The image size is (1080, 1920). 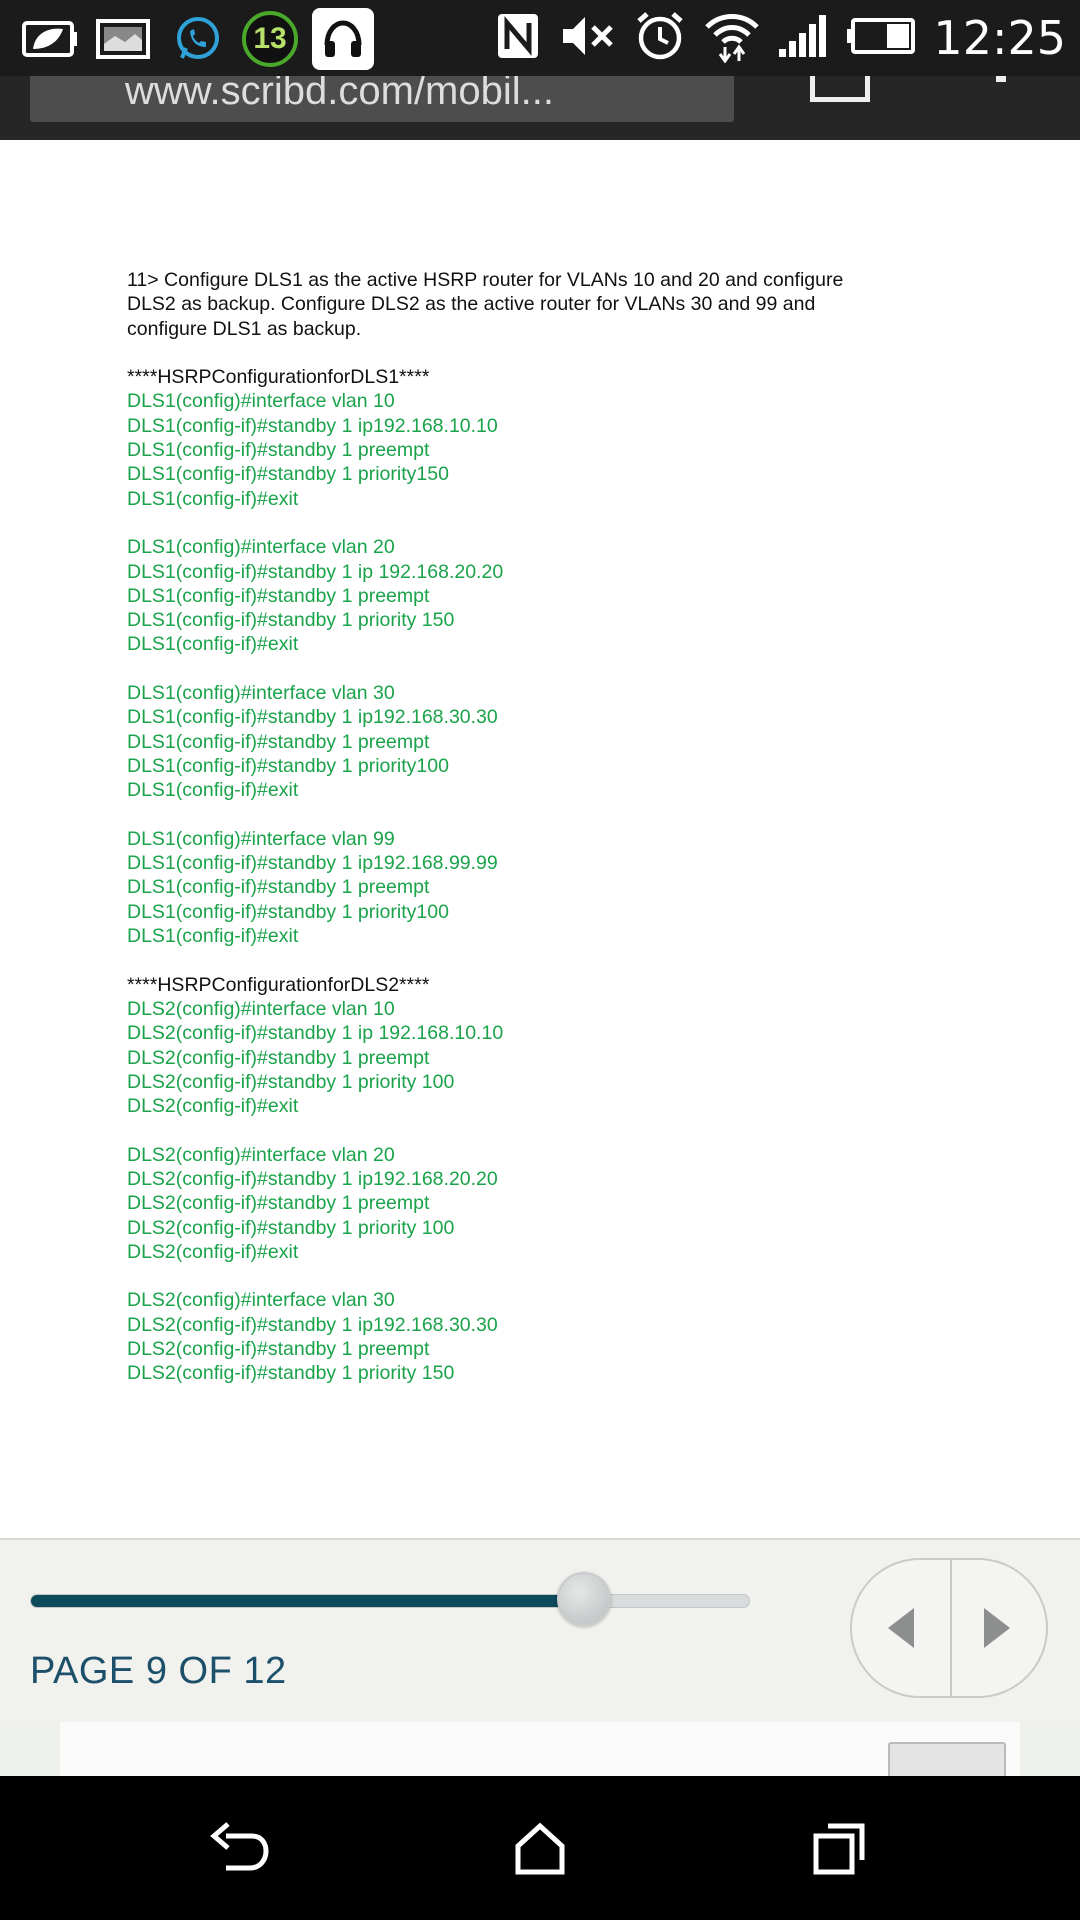 I want to click on overflow-menu-icon, so click(x=1001, y=79).